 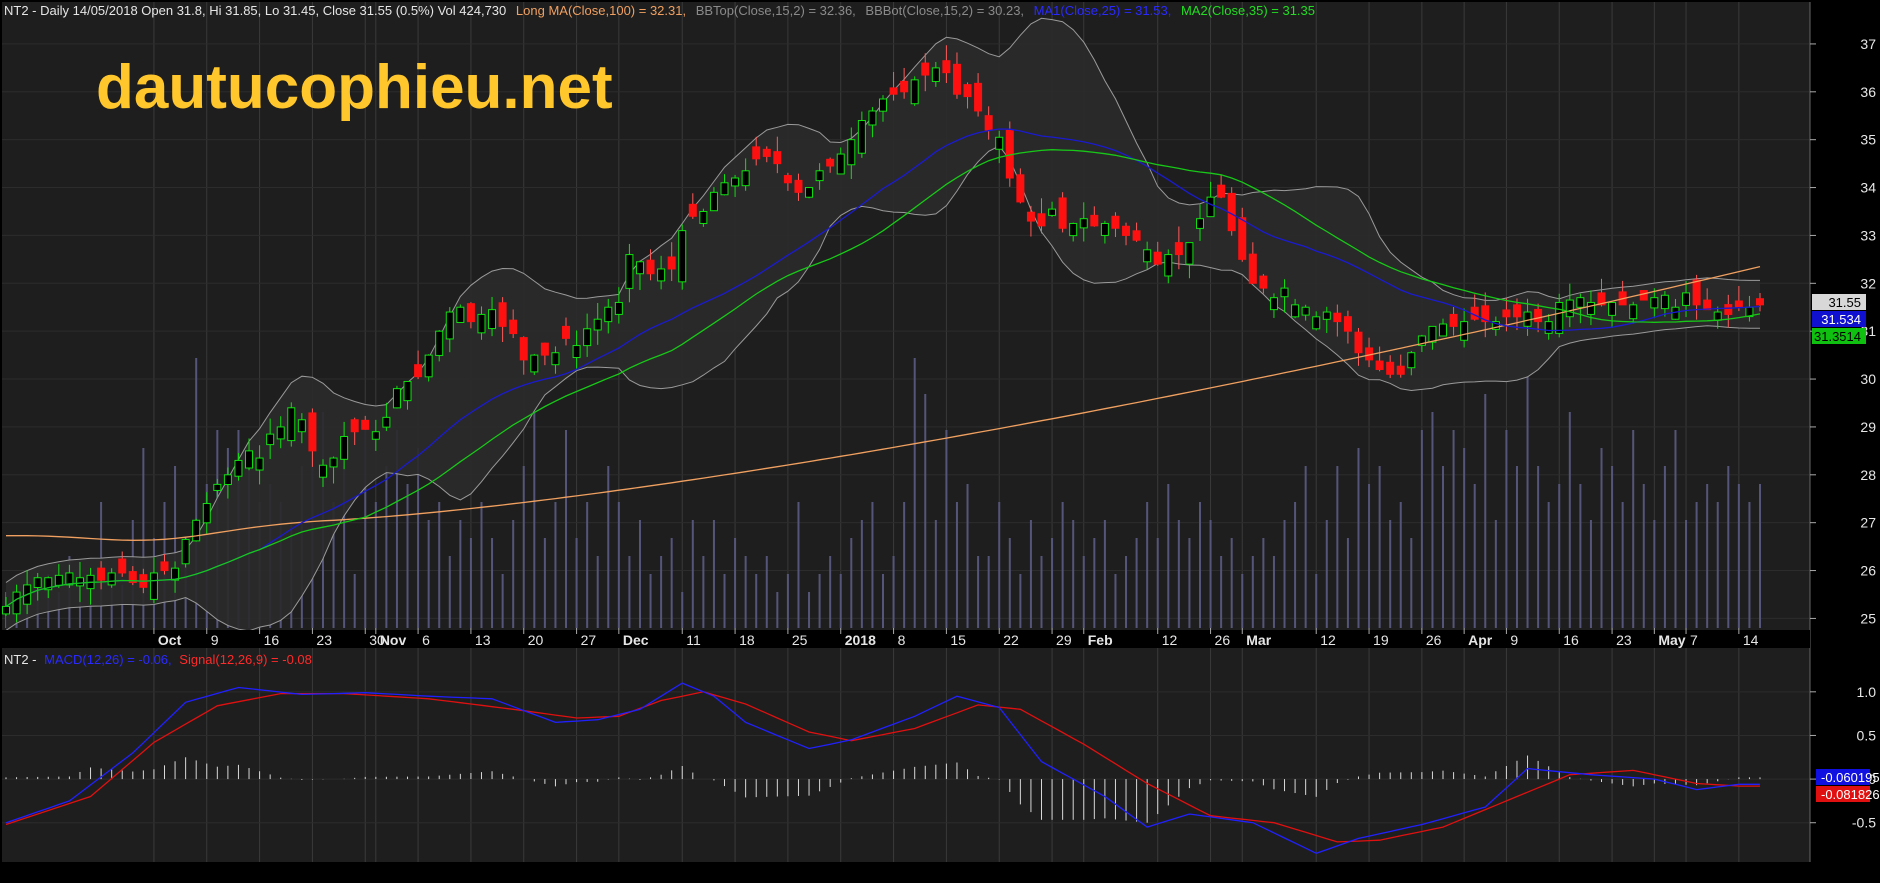 What do you see at coordinates (1868, 618) in the screenshot?
I see `price-y-tick-label: 25` at bounding box center [1868, 618].